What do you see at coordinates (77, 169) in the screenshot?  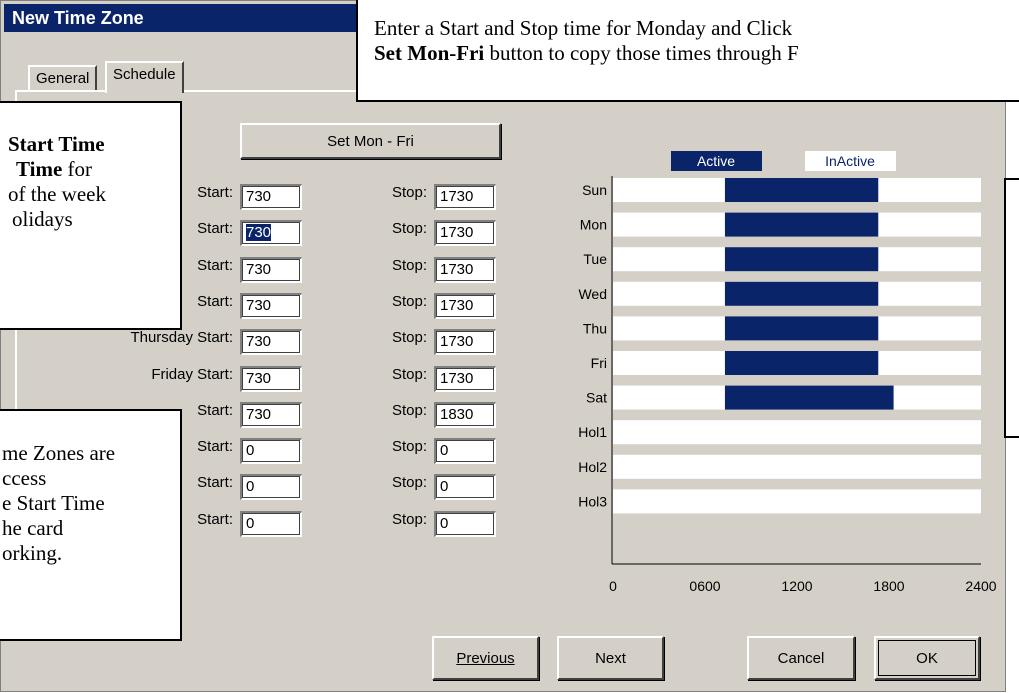 I see `callout-left1-text1: for` at bounding box center [77, 169].